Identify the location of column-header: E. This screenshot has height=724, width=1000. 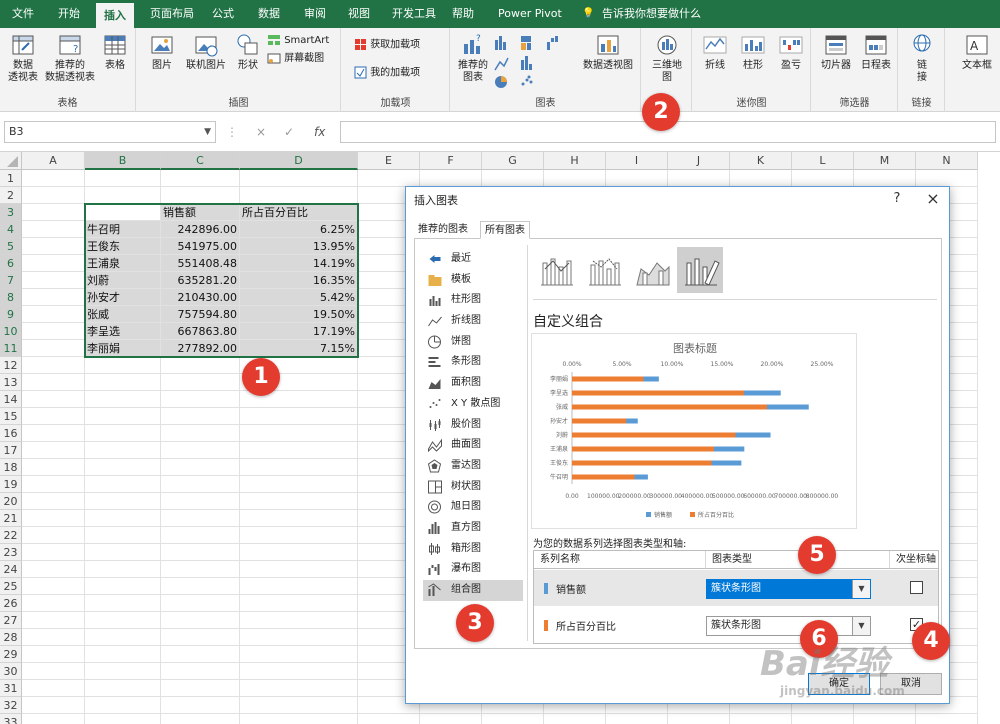
(389, 161).